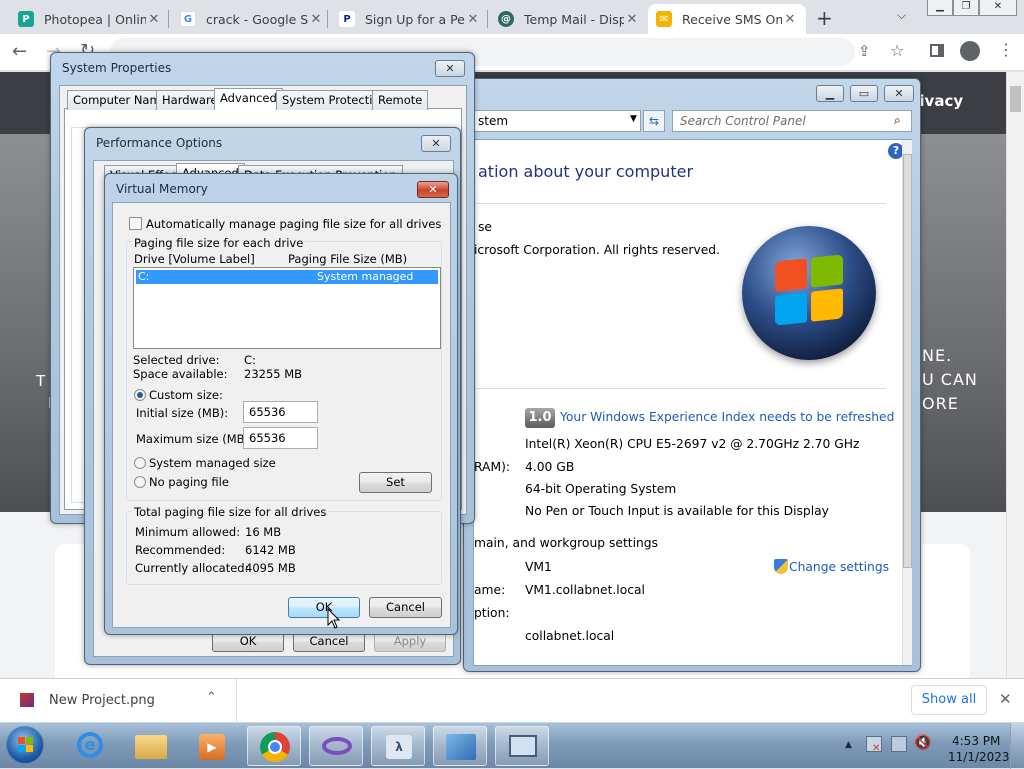 This screenshot has height=769, width=1024. Describe the element at coordinates (492, 467) in the screenshot. I see `ram-label: RAM):` at that location.